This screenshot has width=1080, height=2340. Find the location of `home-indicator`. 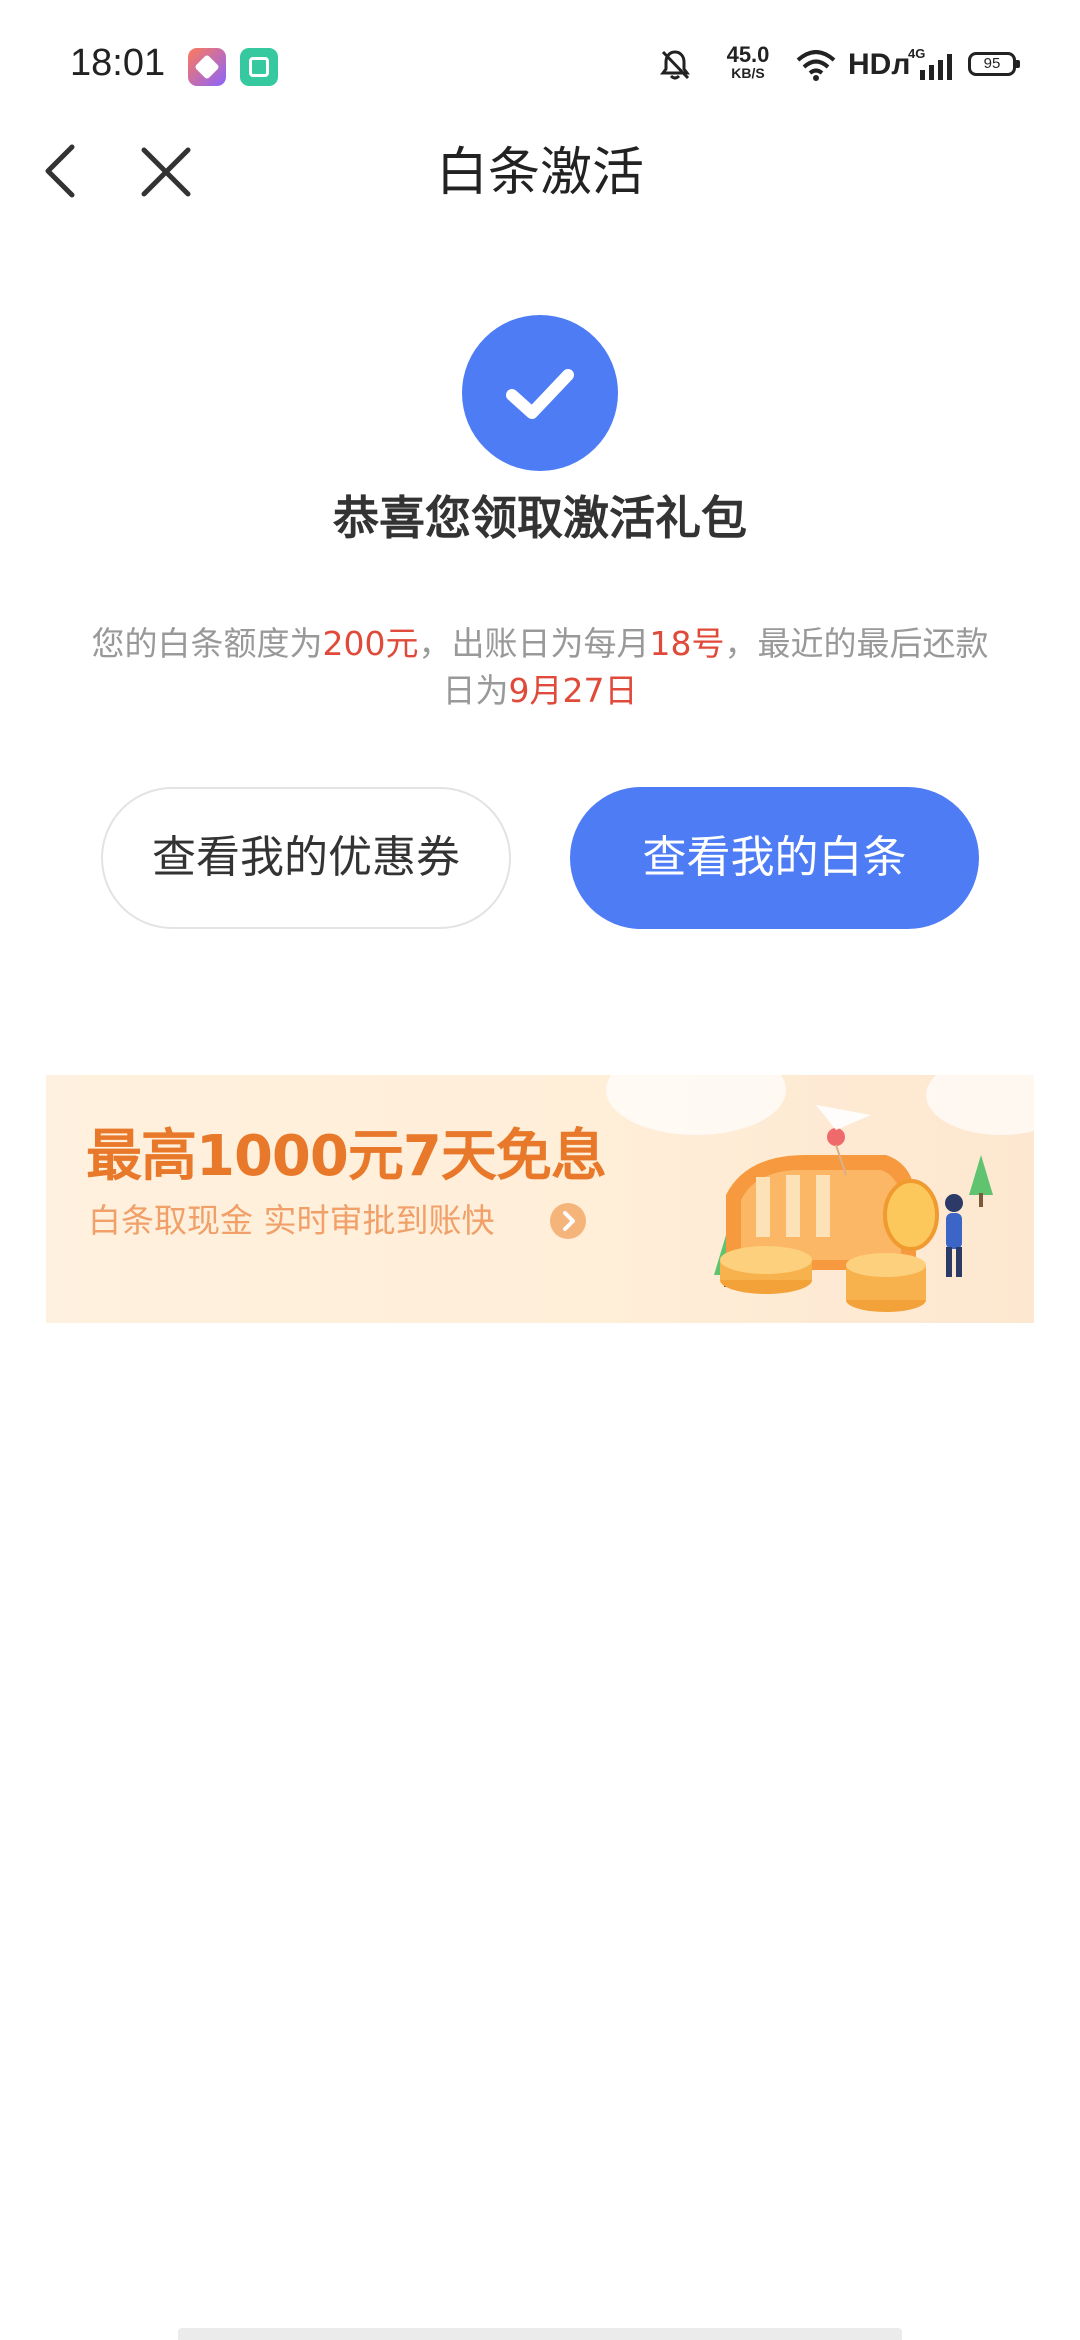

home-indicator is located at coordinates (540, 2334).